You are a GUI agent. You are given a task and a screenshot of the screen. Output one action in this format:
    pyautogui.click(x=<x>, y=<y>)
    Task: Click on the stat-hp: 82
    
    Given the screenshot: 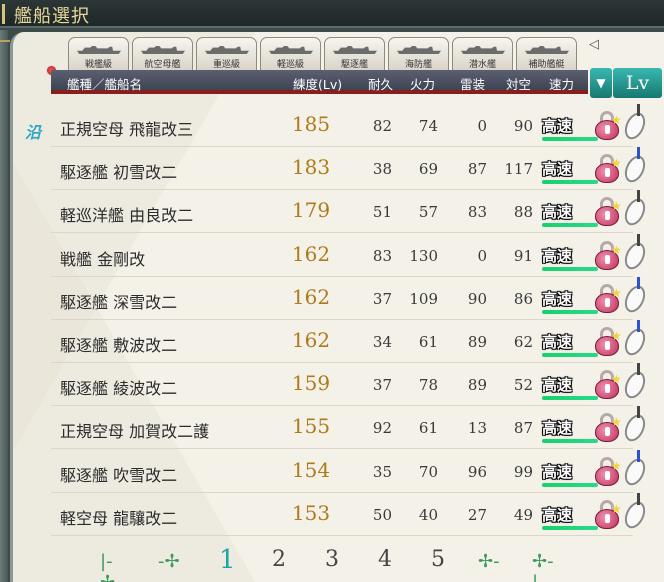 What is the action you would take?
    pyautogui.click(x=382, y=126)
    